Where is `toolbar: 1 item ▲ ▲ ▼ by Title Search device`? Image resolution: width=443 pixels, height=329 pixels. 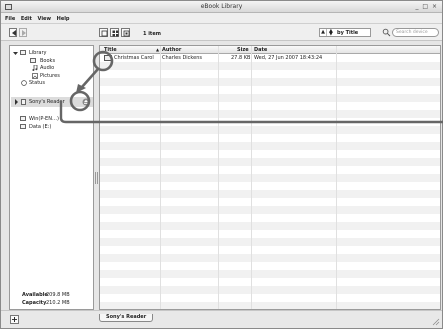
toolbar: 1 item ▲ ▲ ▼ by Title Search device is located at coordinates (221, 32).